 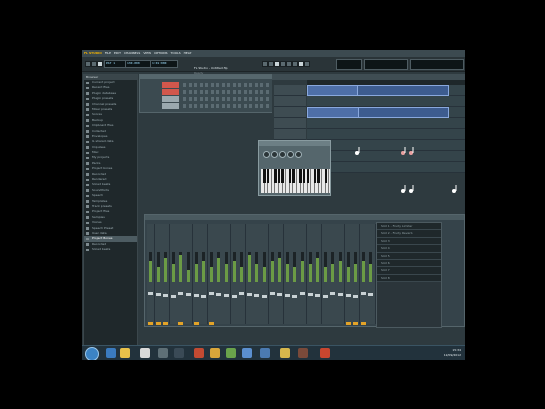 I want to click on tone-knob, so click(x=290, y=154).